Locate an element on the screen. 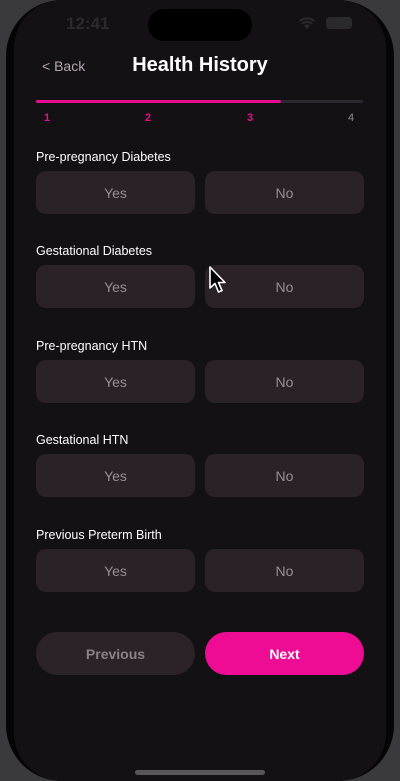 The width and height of the screenshot is (400, 781). question-pre-pregnancy-htn: Pre-pregnancy HTN Yes No is located at coordinates (200, 369).